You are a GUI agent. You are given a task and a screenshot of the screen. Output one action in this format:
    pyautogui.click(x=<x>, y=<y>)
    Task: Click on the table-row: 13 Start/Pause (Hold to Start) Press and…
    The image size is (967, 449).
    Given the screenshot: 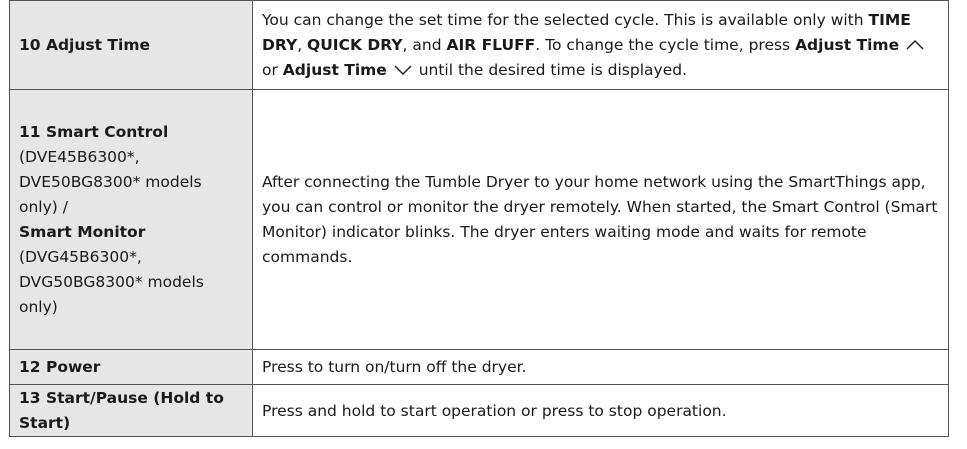 What is the action you would take?
    pyautogui.click(x=479, y=410)
    